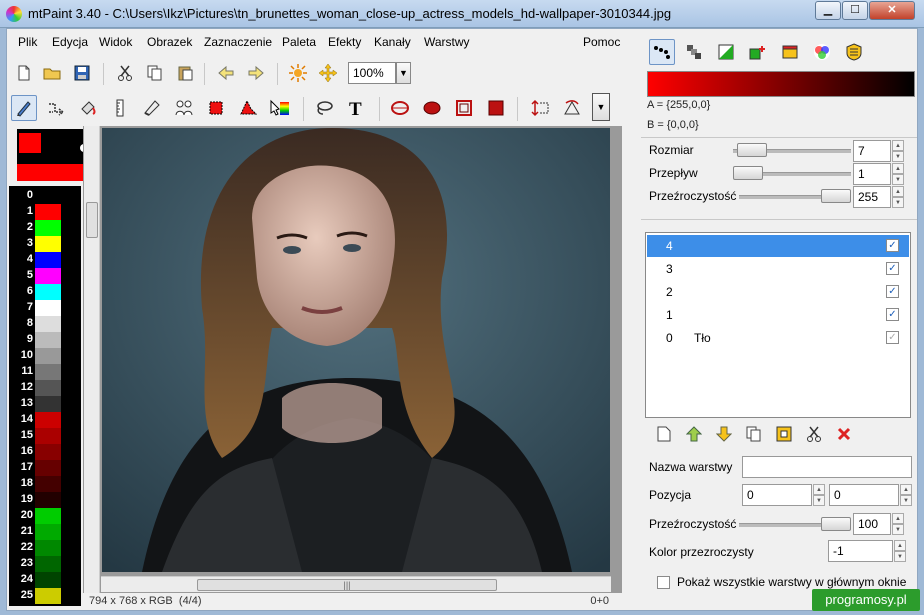 This screenshot has width=924, height=615. What do you see at coordinates (324, 108) in the screenshot?
I see `lasso-icon` at bounding box center [324, 108].